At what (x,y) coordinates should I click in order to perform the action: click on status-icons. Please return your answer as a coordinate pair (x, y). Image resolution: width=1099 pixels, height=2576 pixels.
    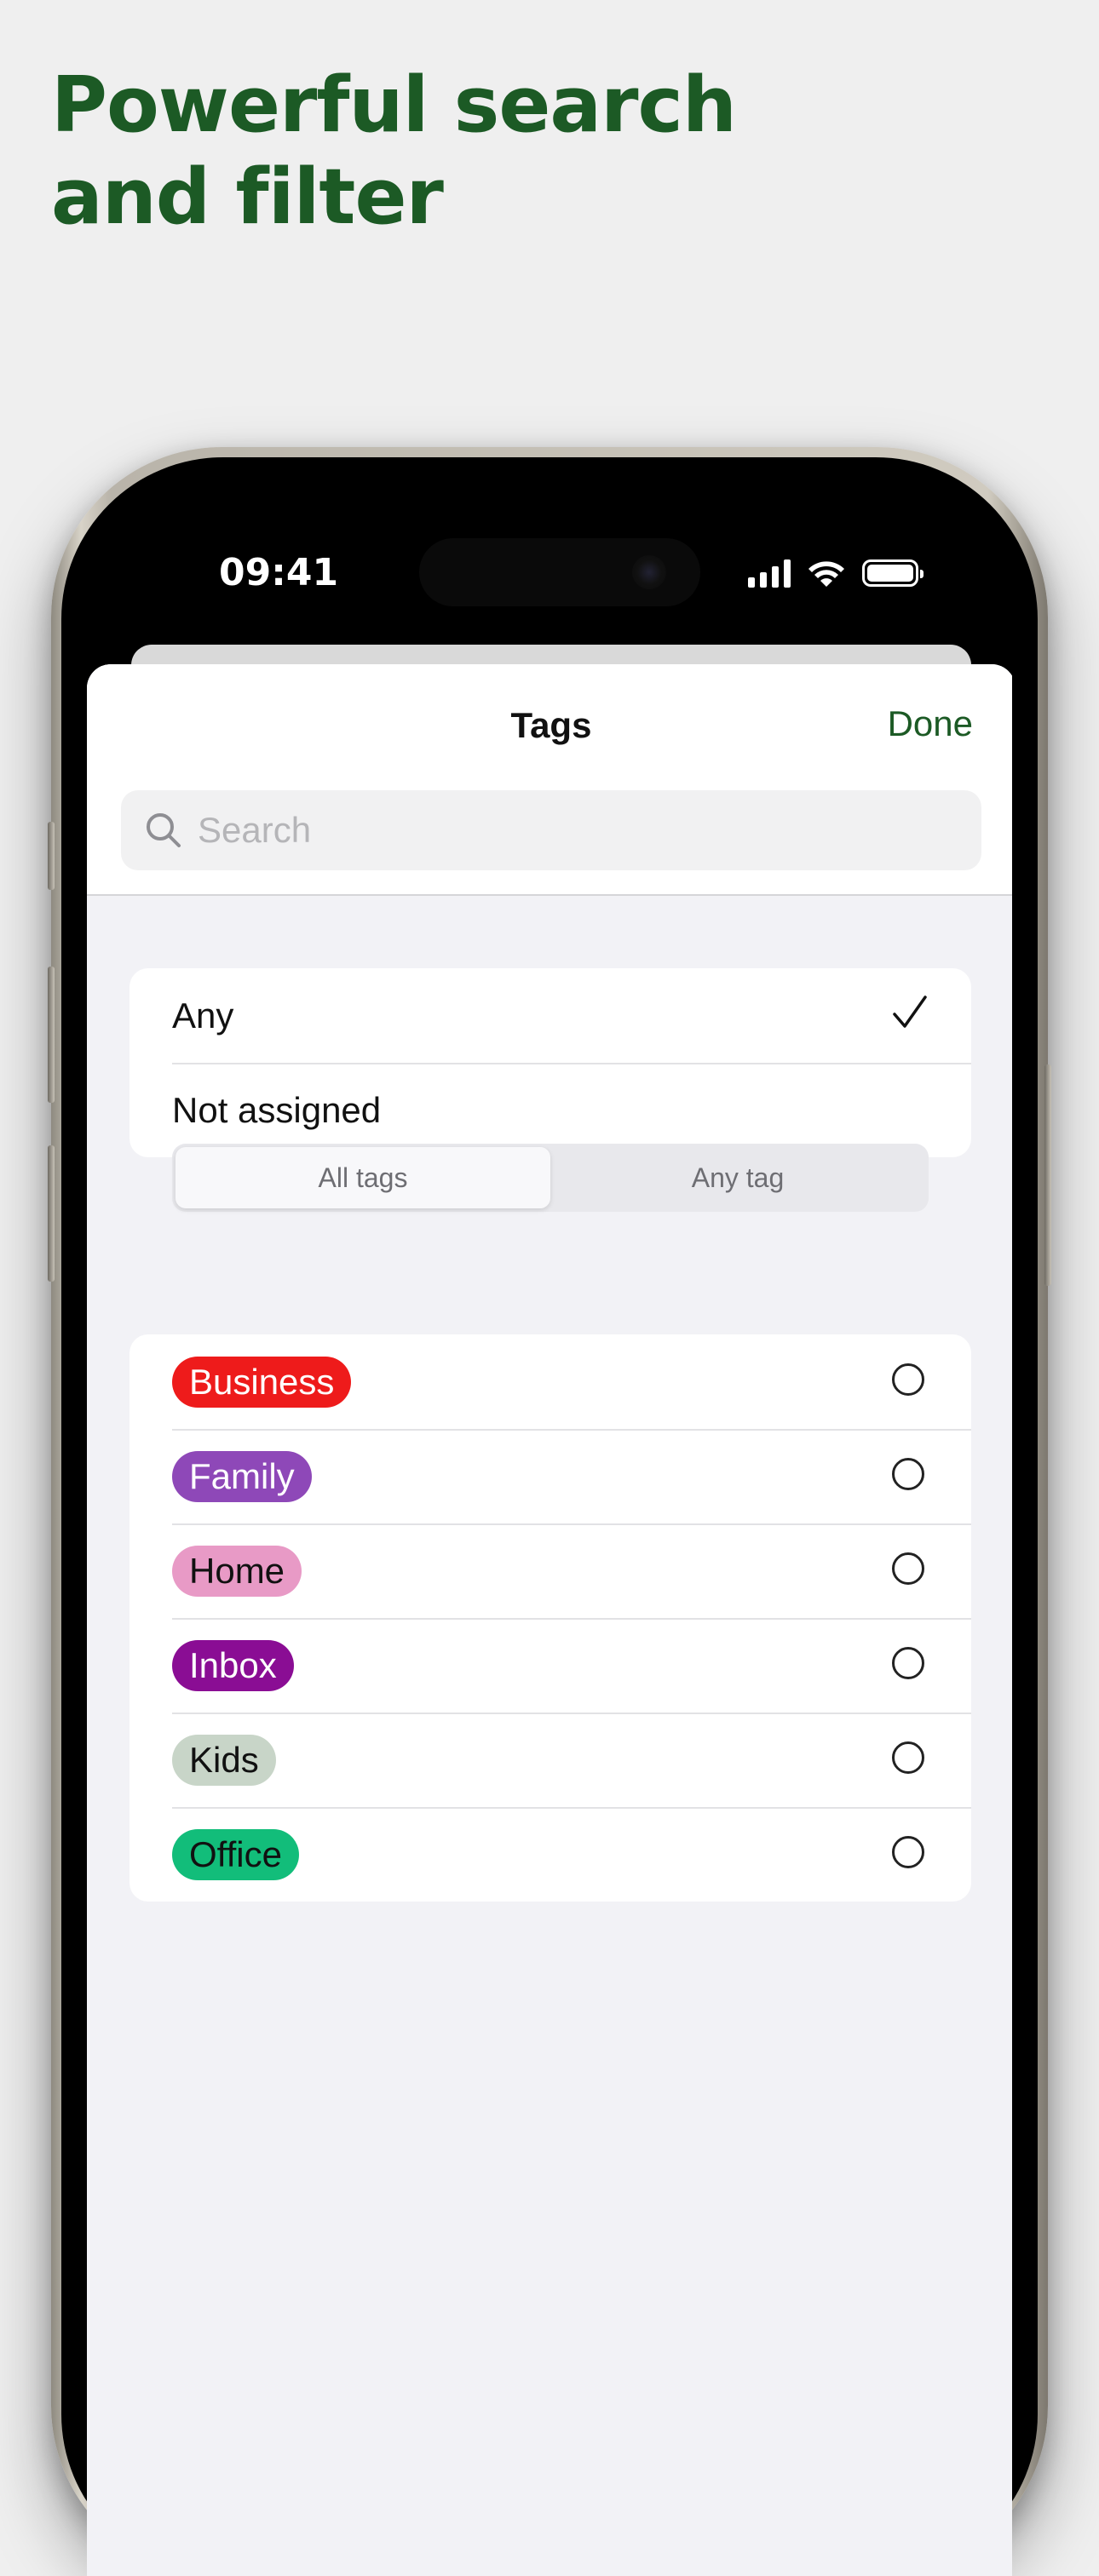
    Looking at the image, I should click on (836, 573).